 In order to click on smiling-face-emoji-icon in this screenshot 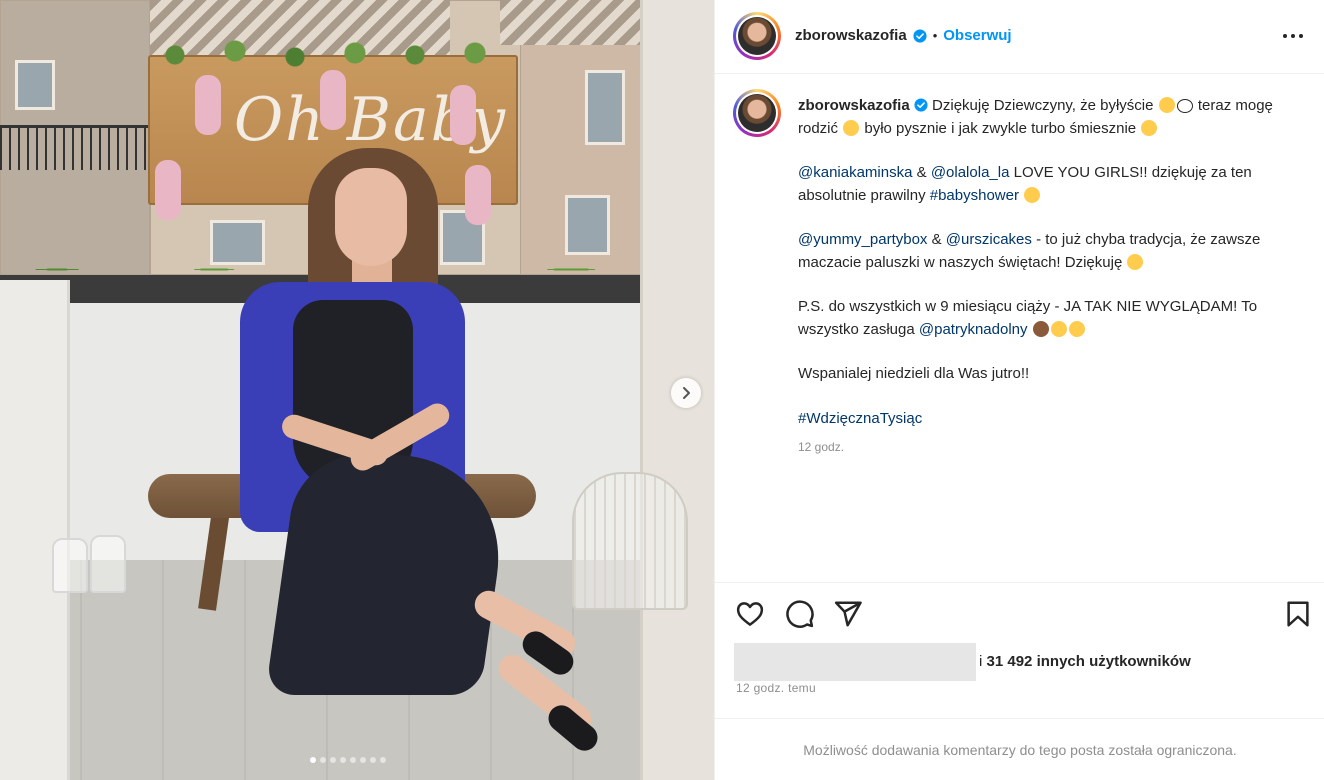, I will do `click(1166, 105)`.